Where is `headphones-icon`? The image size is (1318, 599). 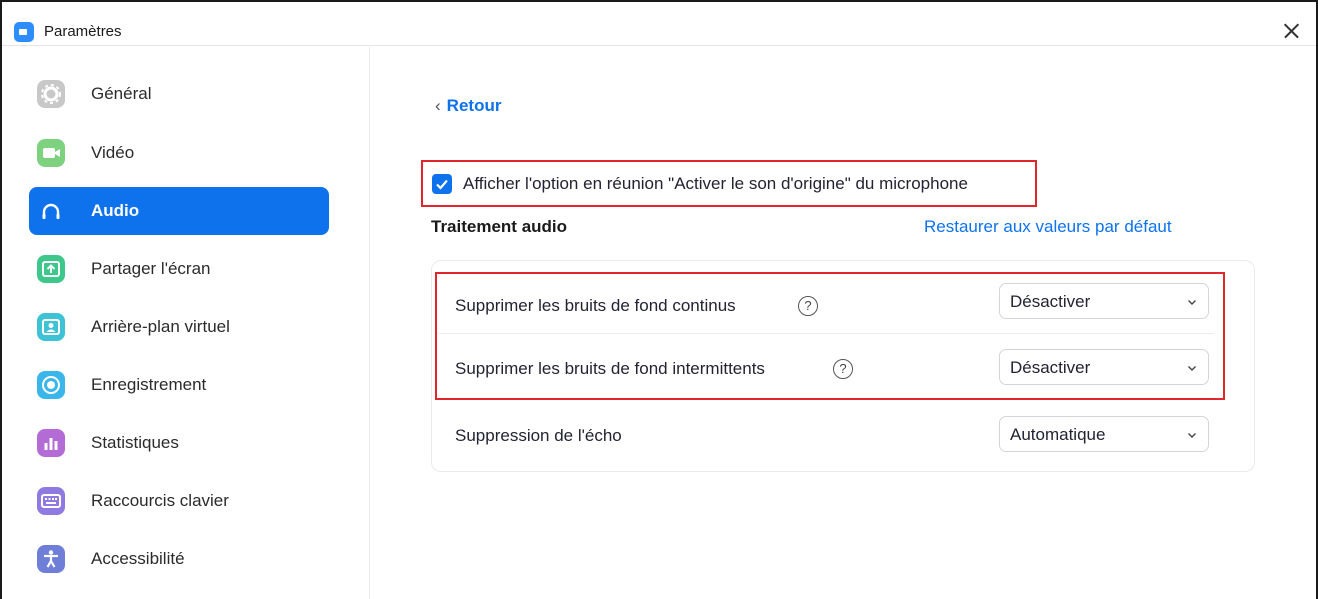 headphones-icon is located at coordinates (51, 211).